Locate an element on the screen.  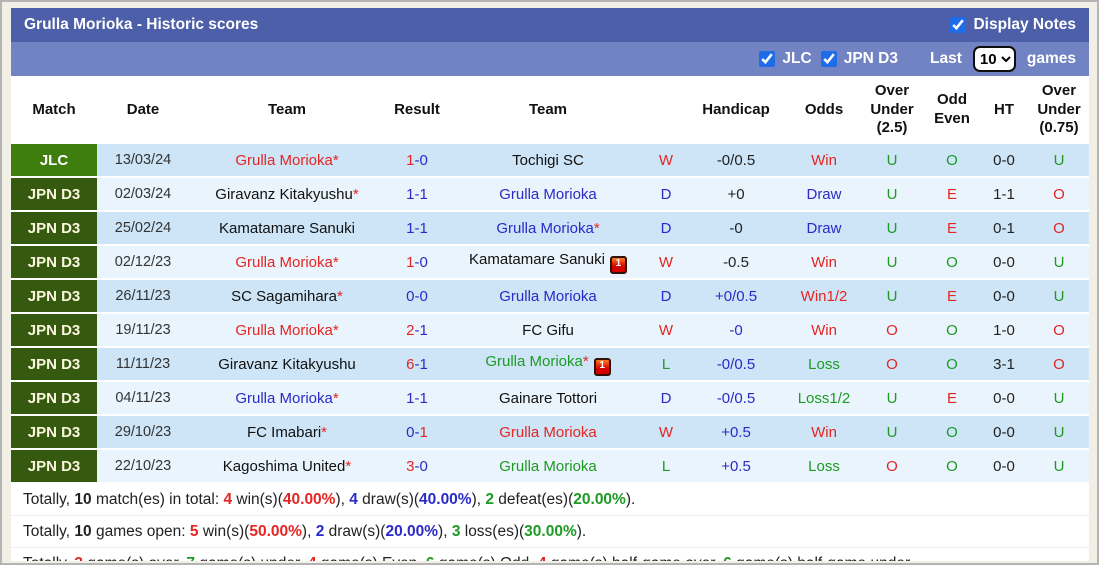
away-team-cell: Grulla Morioka is located at coordinates (548, 296).